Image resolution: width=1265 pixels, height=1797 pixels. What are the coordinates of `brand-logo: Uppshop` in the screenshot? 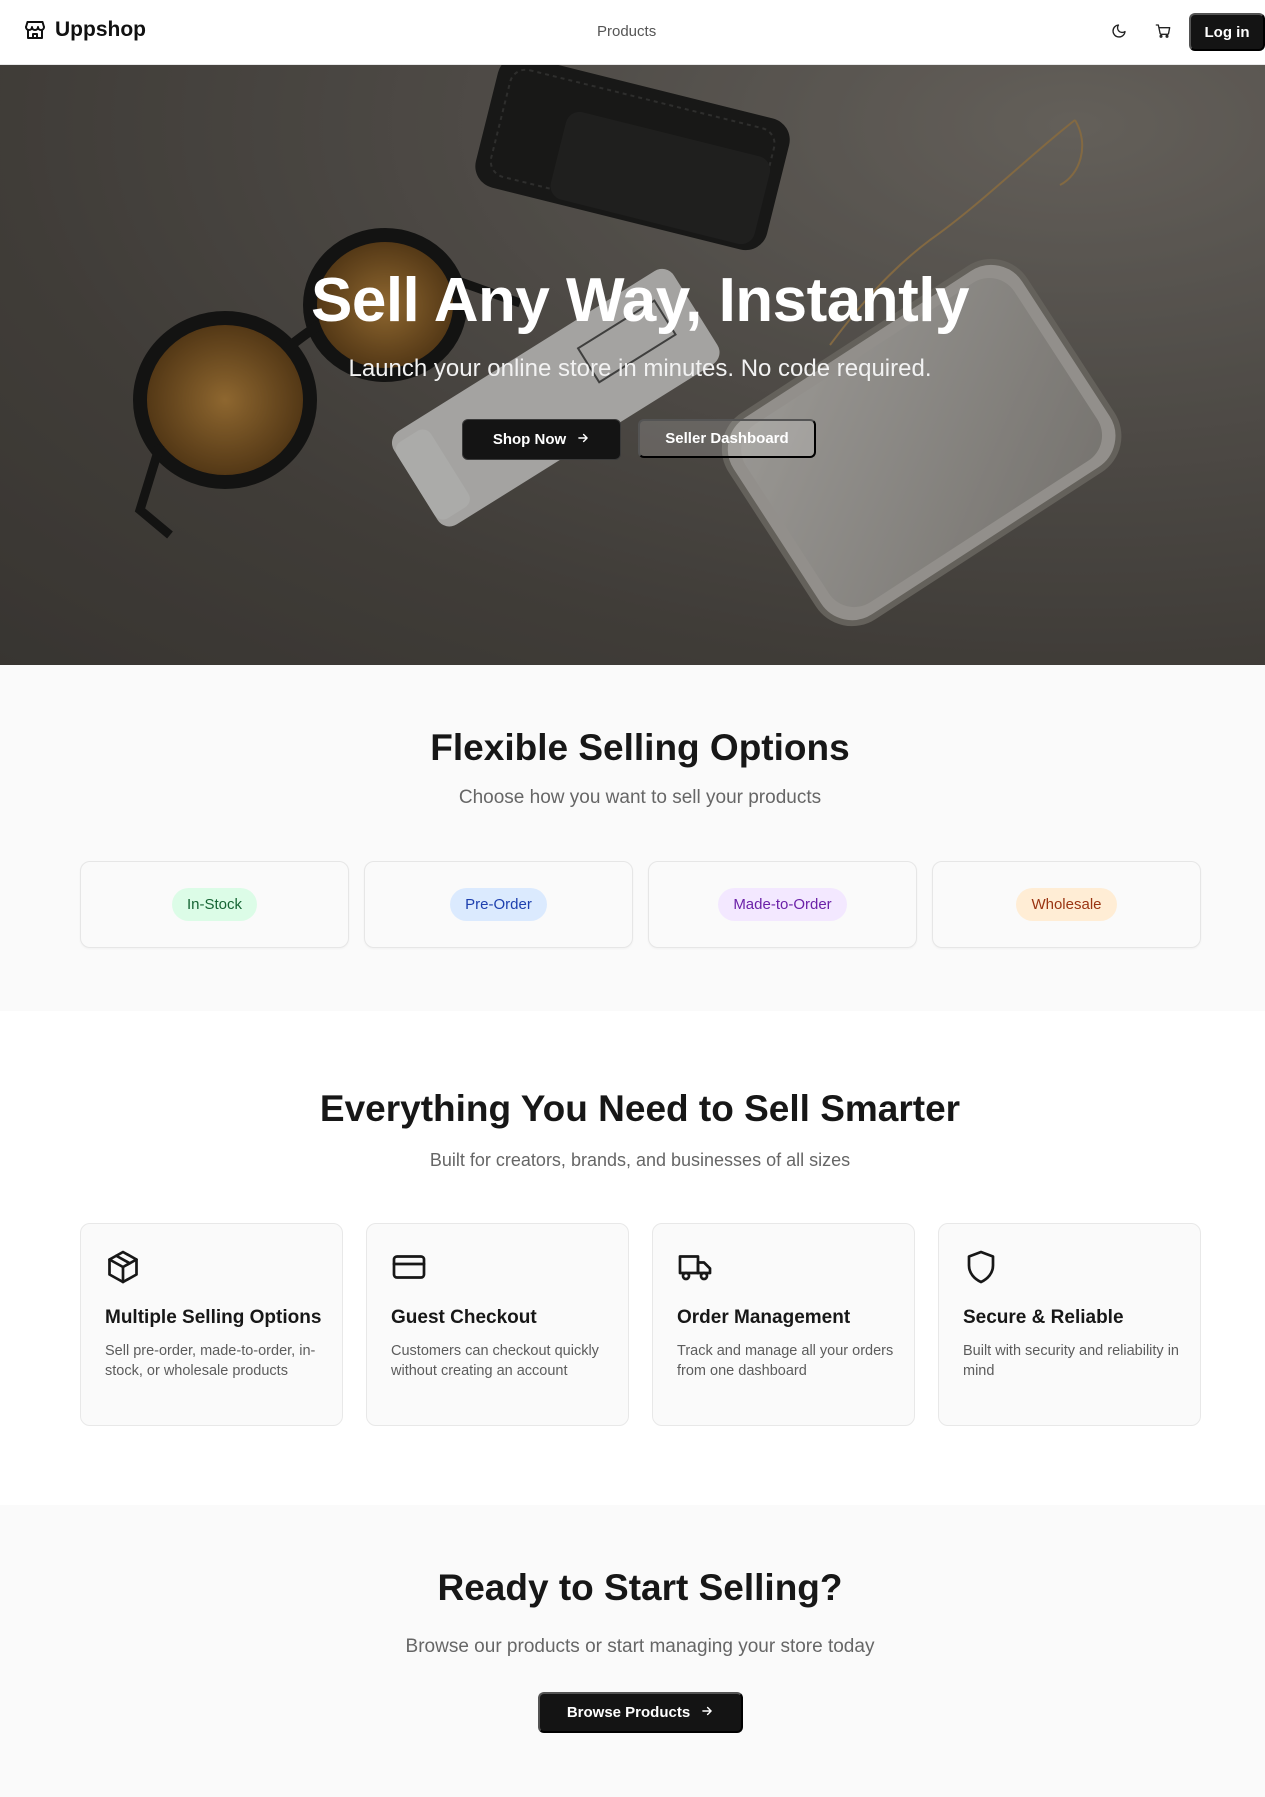 It's located at (84, 30).